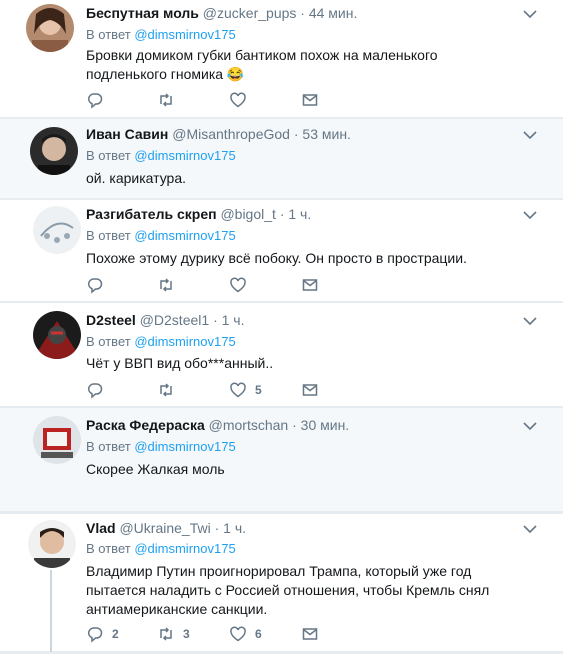  I want to click on user-name: Иван Савин, so click(127, 134).